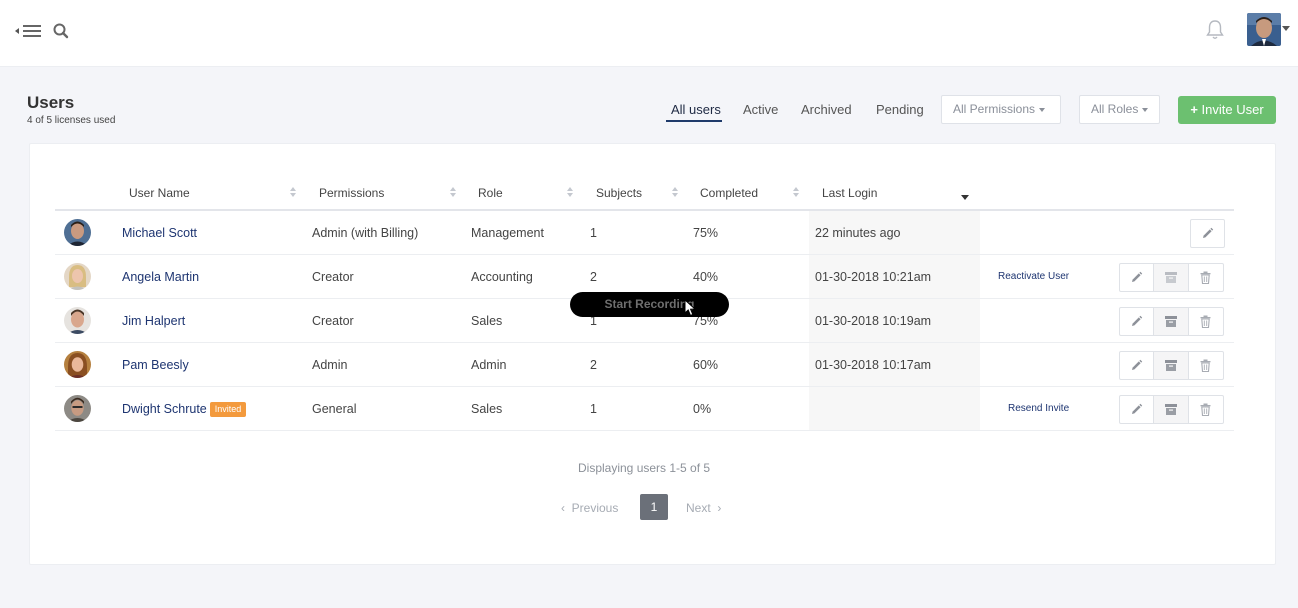 Image resolution: width=1298 pixels, height=608 pixels. I want to click on invited-badge: Invited, so click(228, 409).